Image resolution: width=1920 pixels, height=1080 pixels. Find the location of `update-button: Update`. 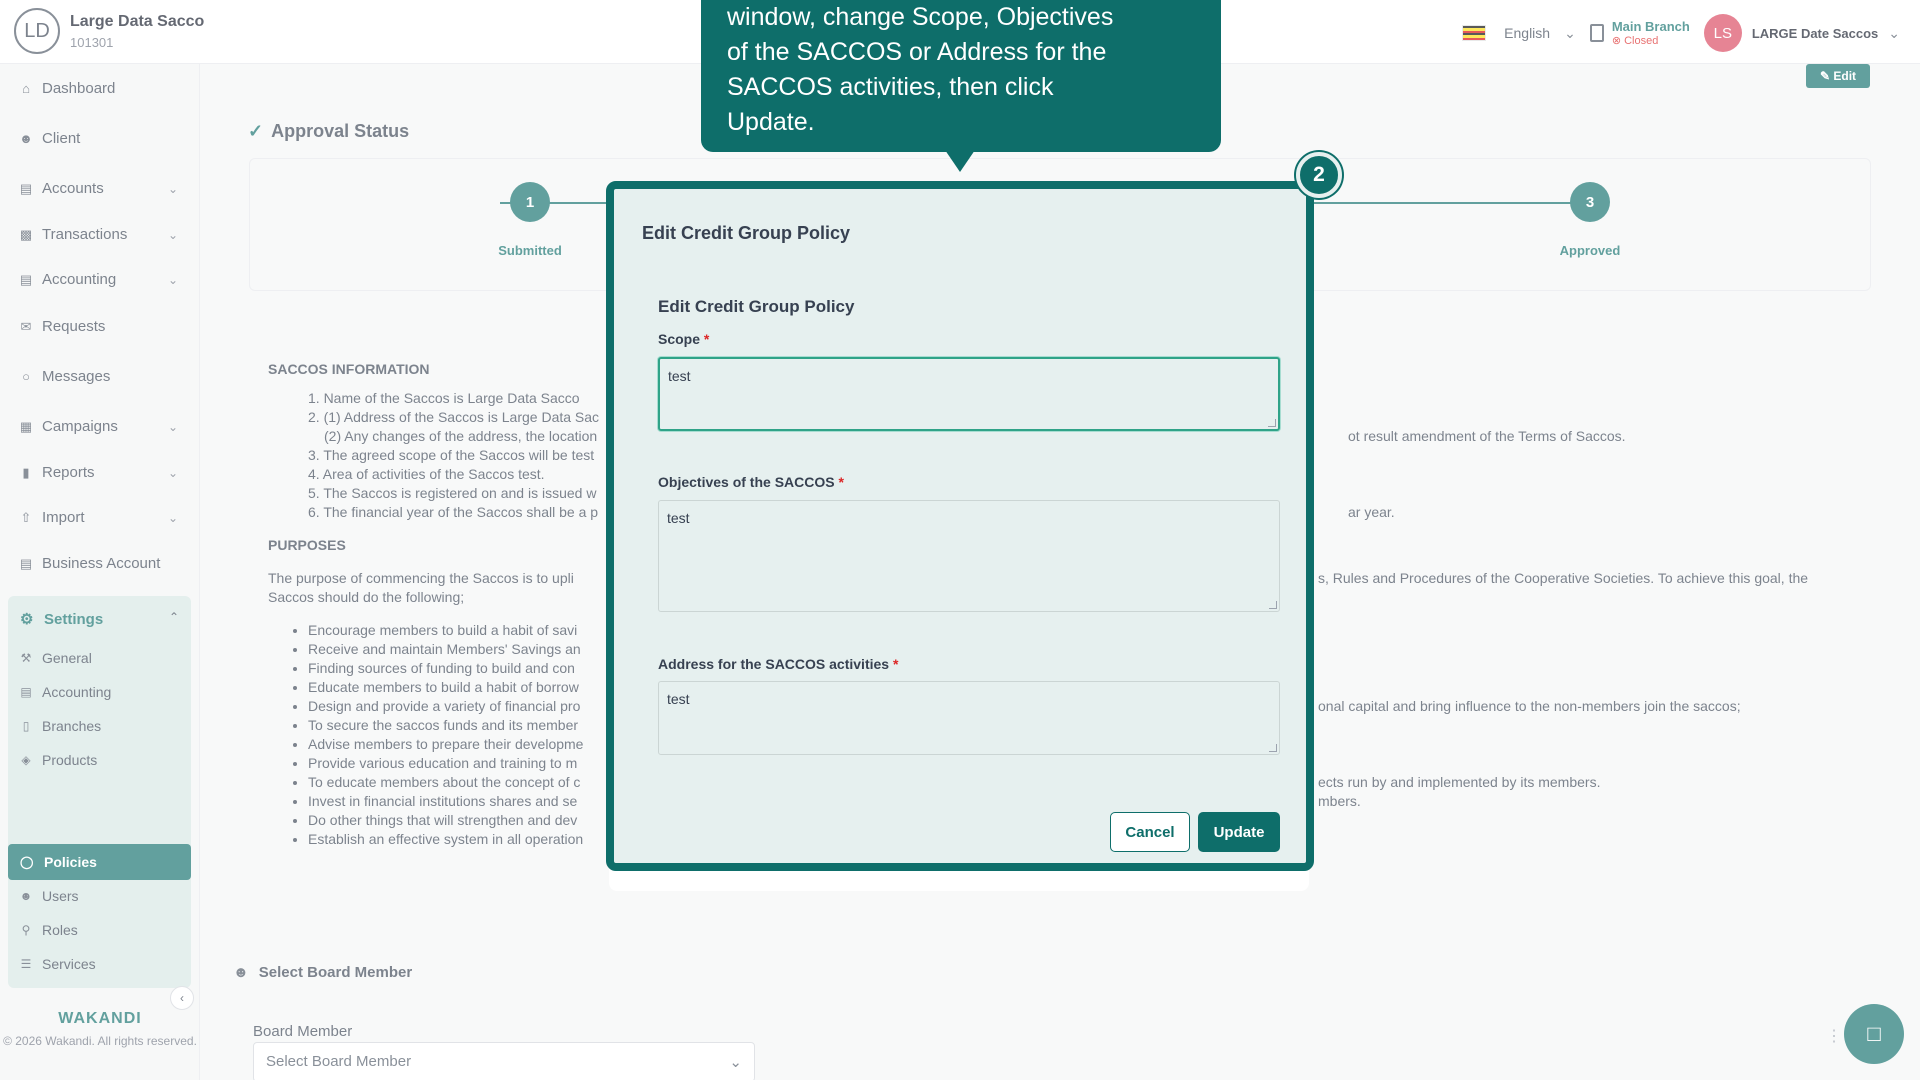

update-button: Update is located at coordinates (1239, 832).